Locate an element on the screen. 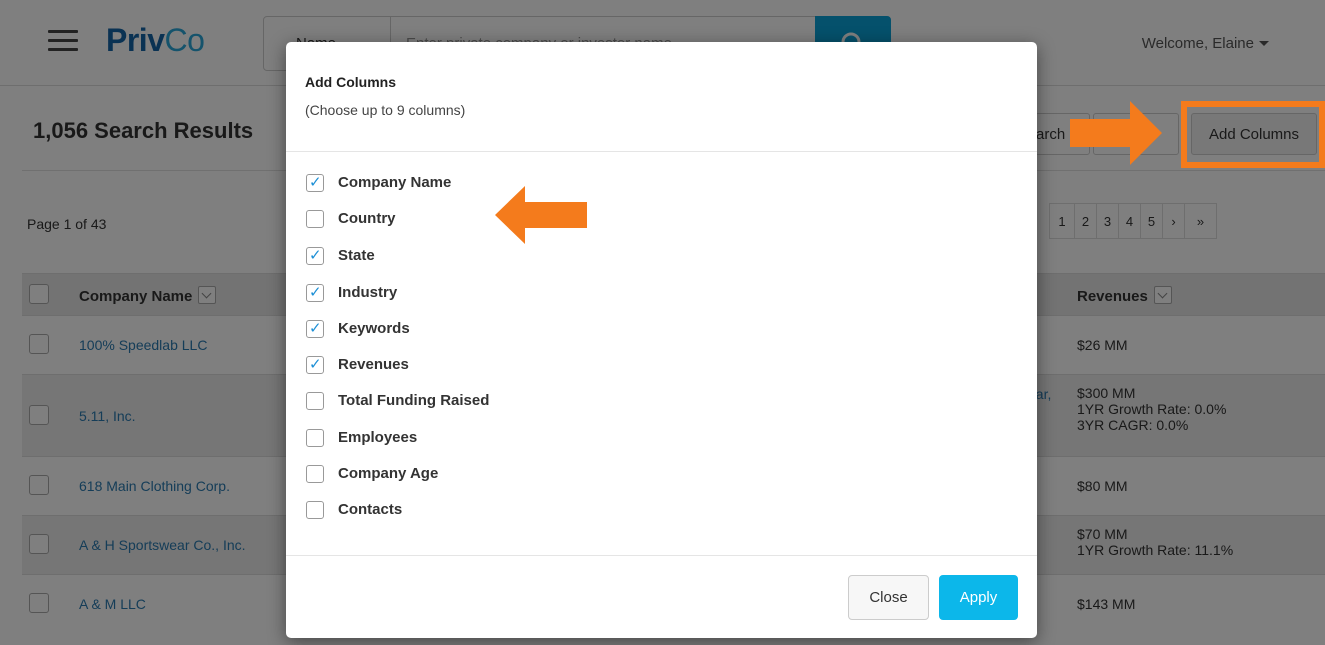  option-label: Company Age is located at coordinates (388, 473).